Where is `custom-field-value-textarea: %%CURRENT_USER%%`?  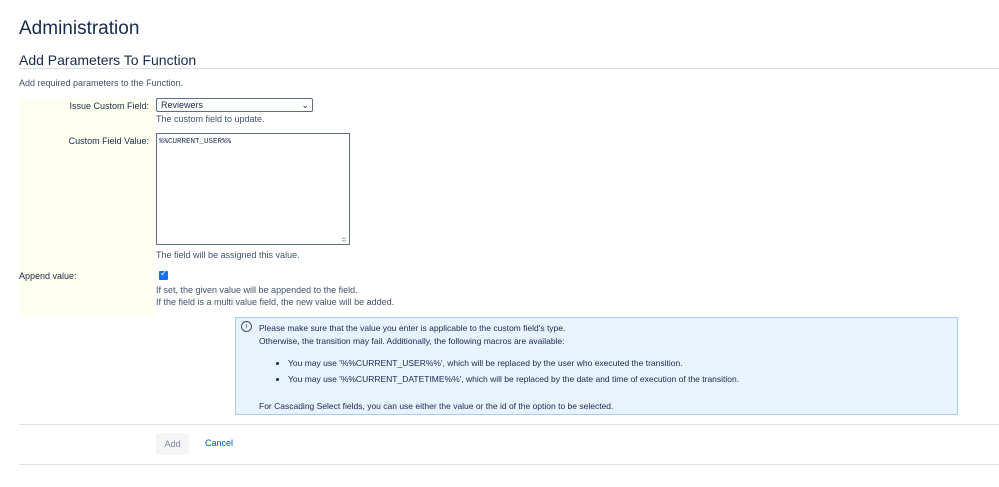 custom-field-value-textarea: %%CURRENT_USER%% is located at coordinates (253, 189).